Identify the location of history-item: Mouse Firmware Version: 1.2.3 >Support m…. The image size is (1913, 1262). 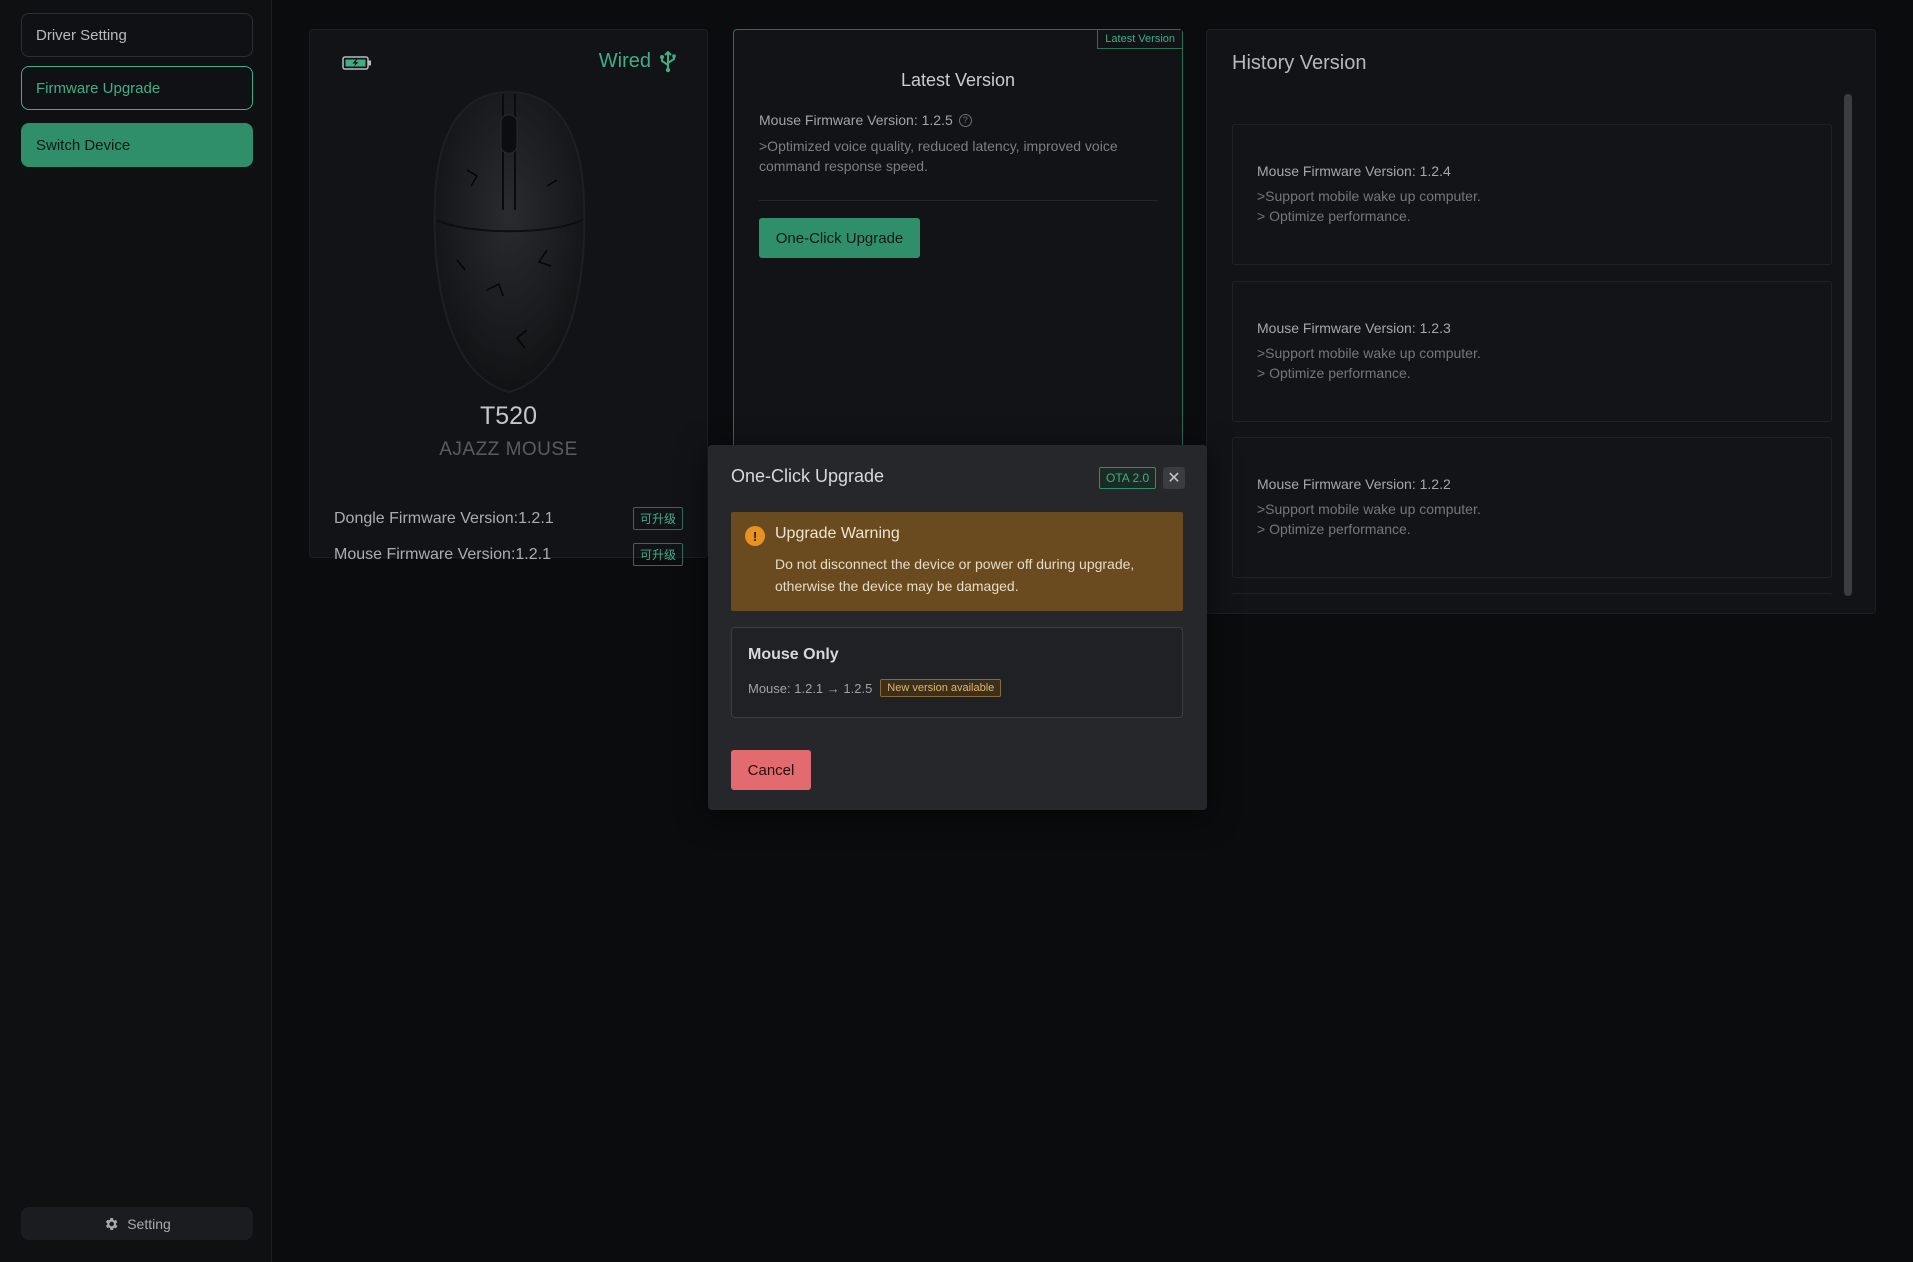
(1532, 351).